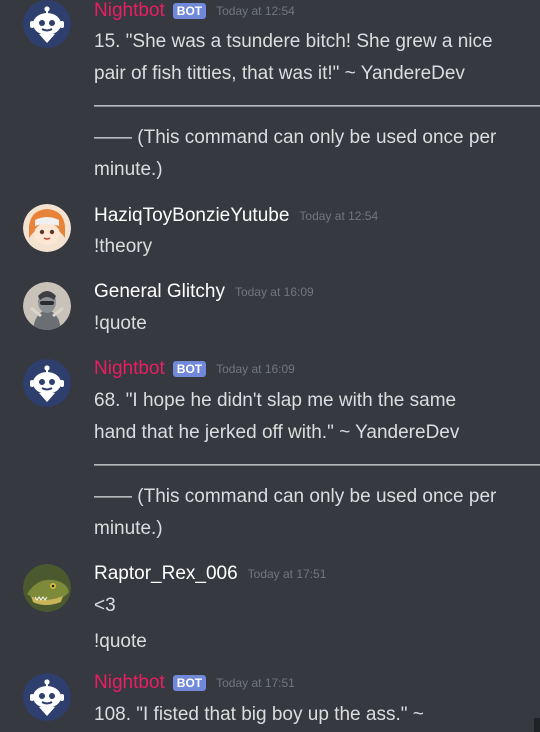 The height and width of the screenshot is (732, 540). I want to click on message-header: Nightbot BOT Today at 12:54, so click(194, 11).